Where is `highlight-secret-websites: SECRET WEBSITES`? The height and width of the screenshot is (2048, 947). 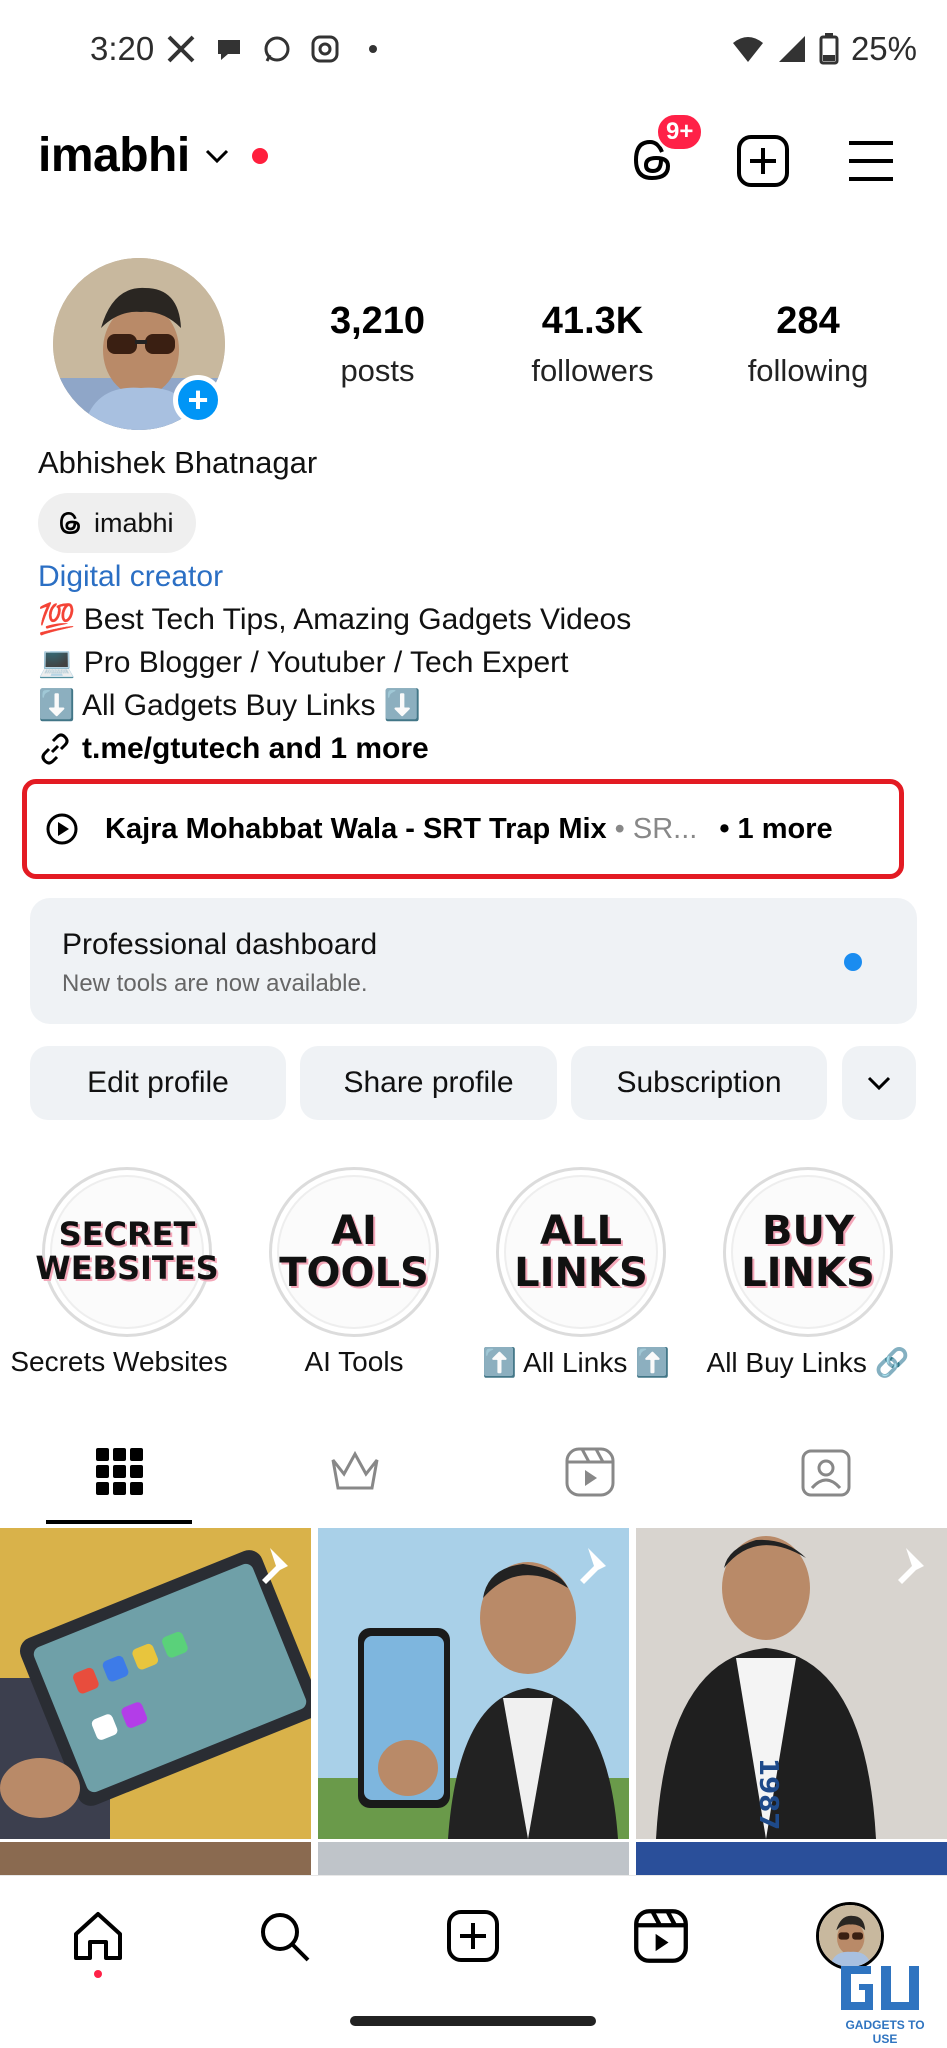
highlight-secret-websites: SECRET WEBSITES is located at coordinates (127, 1252).